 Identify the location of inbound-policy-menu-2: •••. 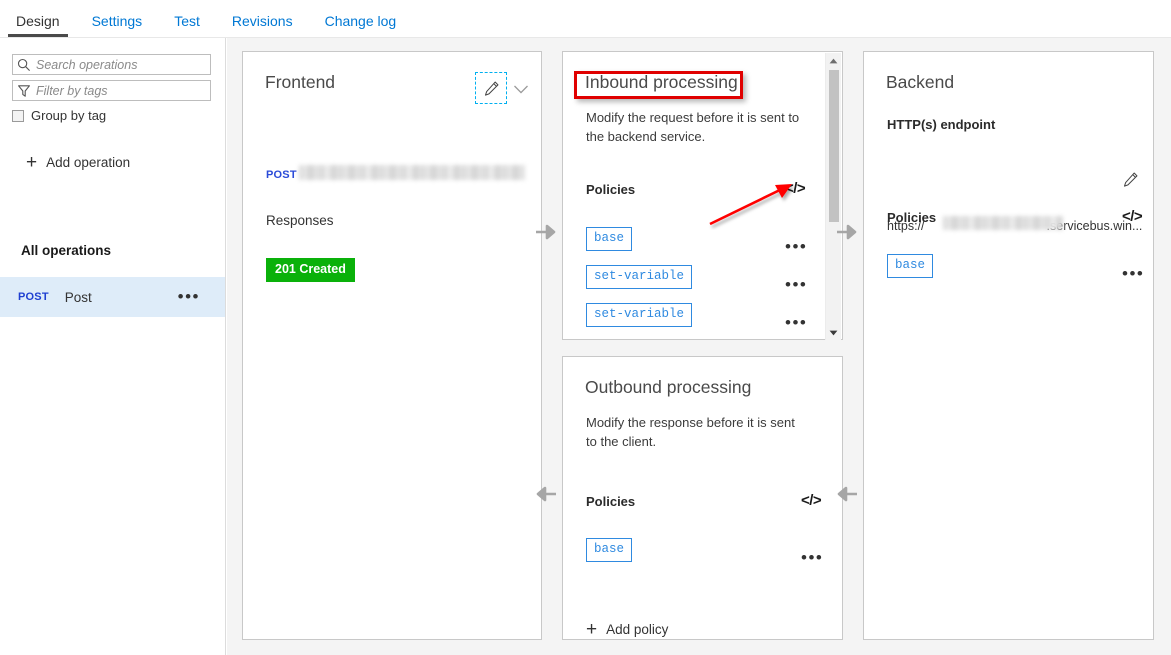
(796, 322).